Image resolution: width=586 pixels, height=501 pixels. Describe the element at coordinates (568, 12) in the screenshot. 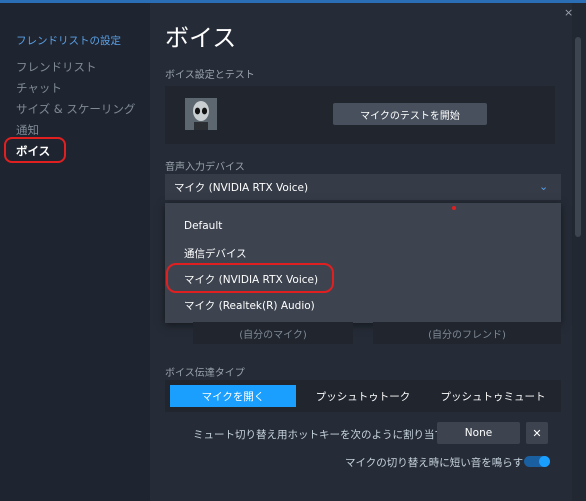

I see `close-icon: ×` at that location.